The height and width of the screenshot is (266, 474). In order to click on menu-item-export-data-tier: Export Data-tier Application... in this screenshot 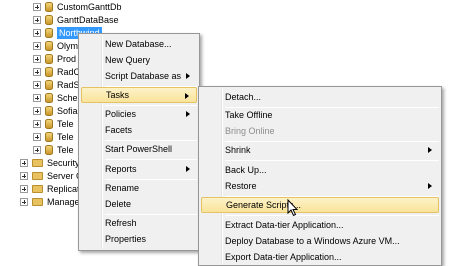, I will do `click(320, 257)`.